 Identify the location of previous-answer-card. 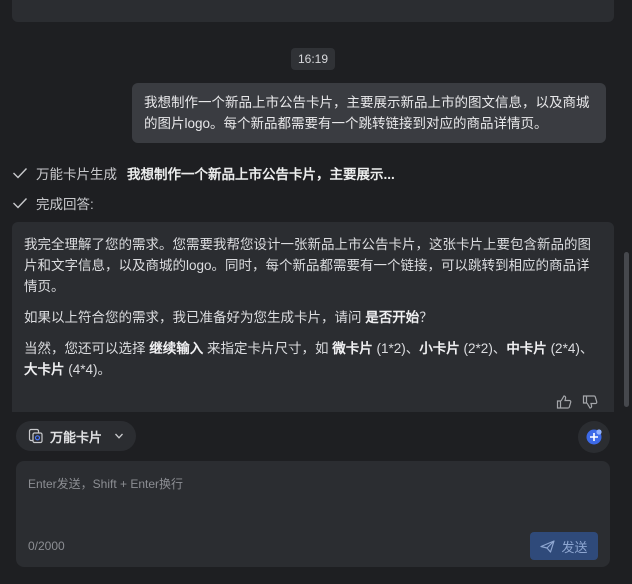
(313, 11).